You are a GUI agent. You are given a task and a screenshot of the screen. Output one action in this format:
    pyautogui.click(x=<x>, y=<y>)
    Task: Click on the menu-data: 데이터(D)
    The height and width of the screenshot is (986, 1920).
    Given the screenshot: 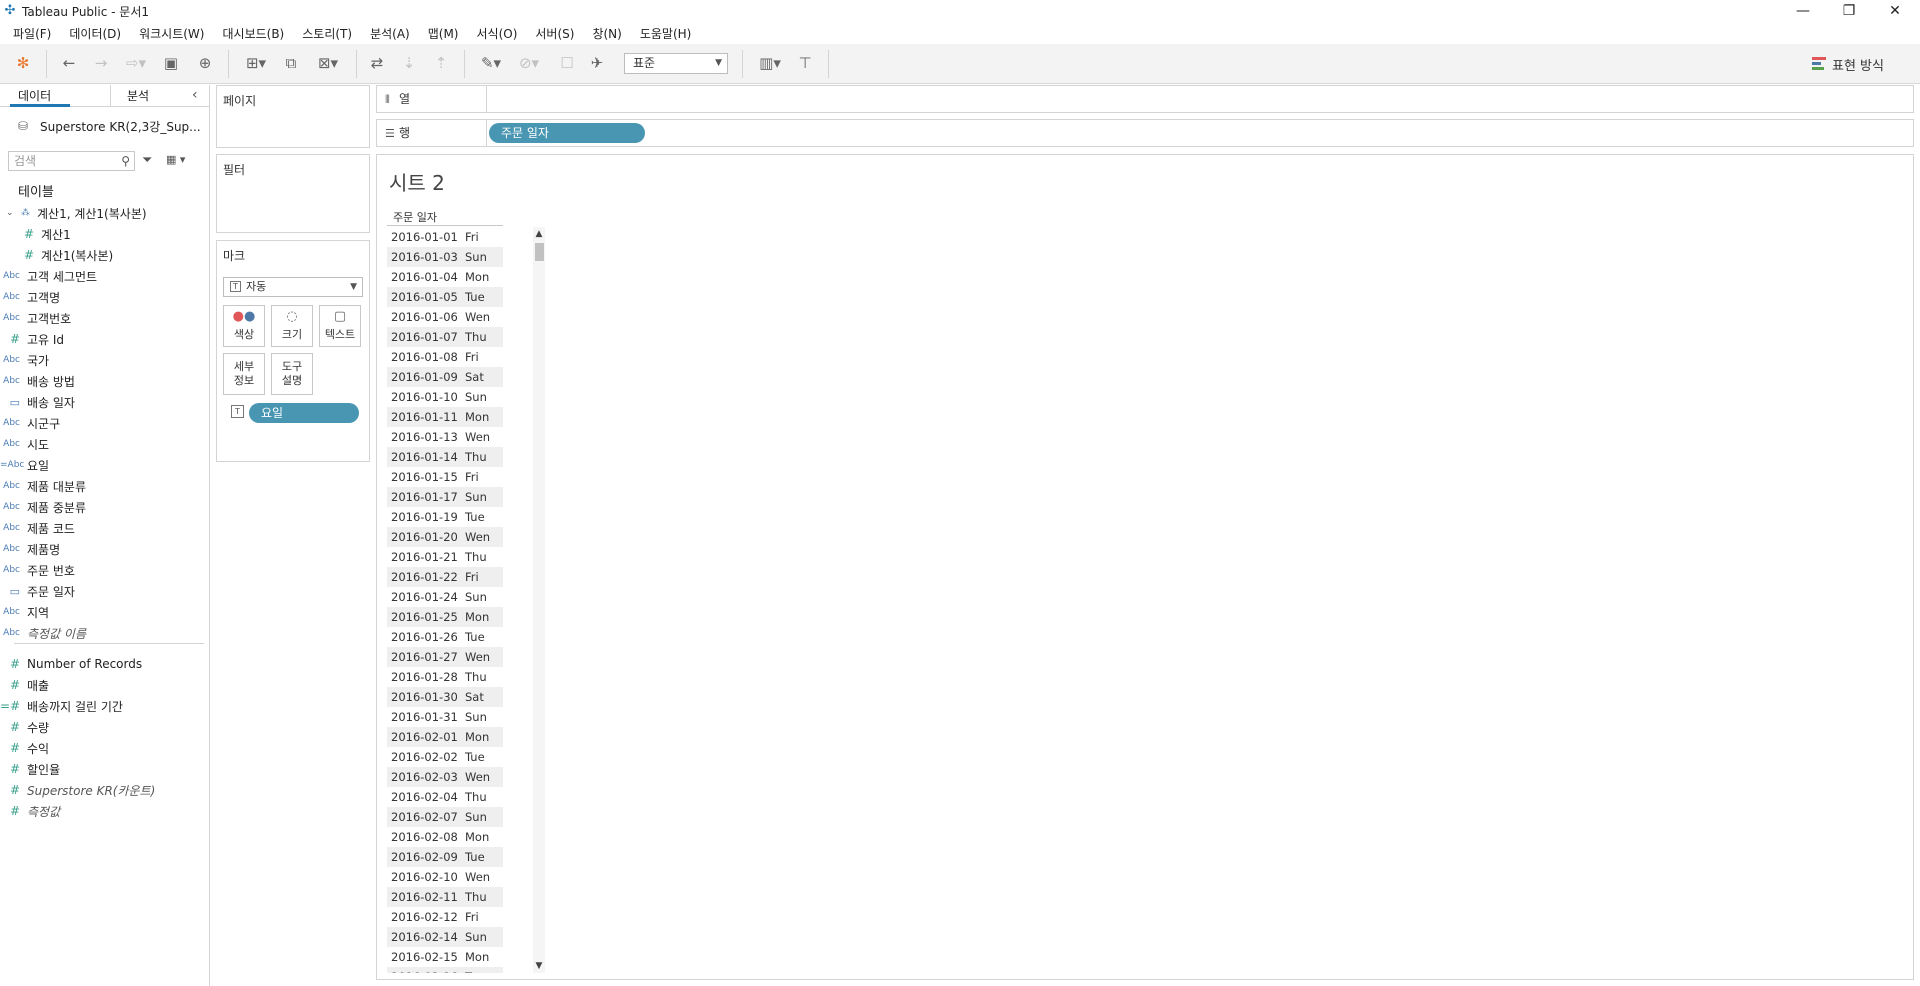 What is the action you would take?
    pyautogui.click(x=95, y=33)
    